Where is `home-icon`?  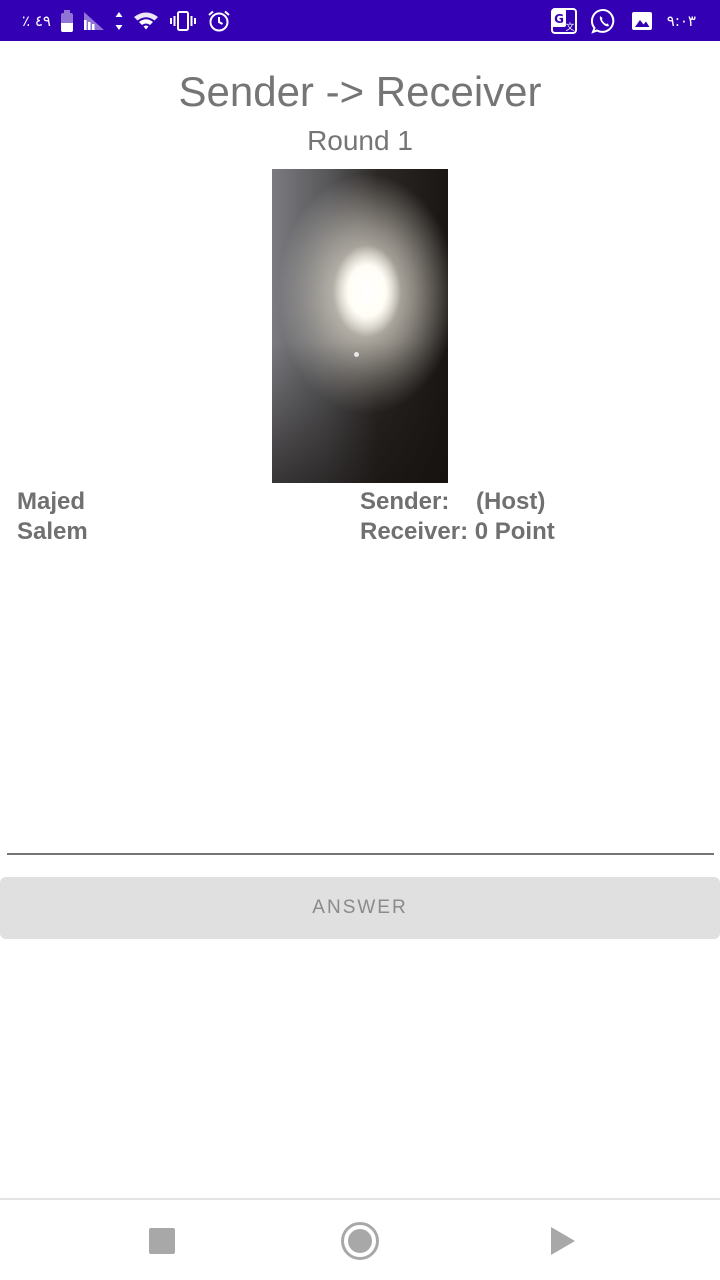 home-icon is located at coordinates (360, 1241).